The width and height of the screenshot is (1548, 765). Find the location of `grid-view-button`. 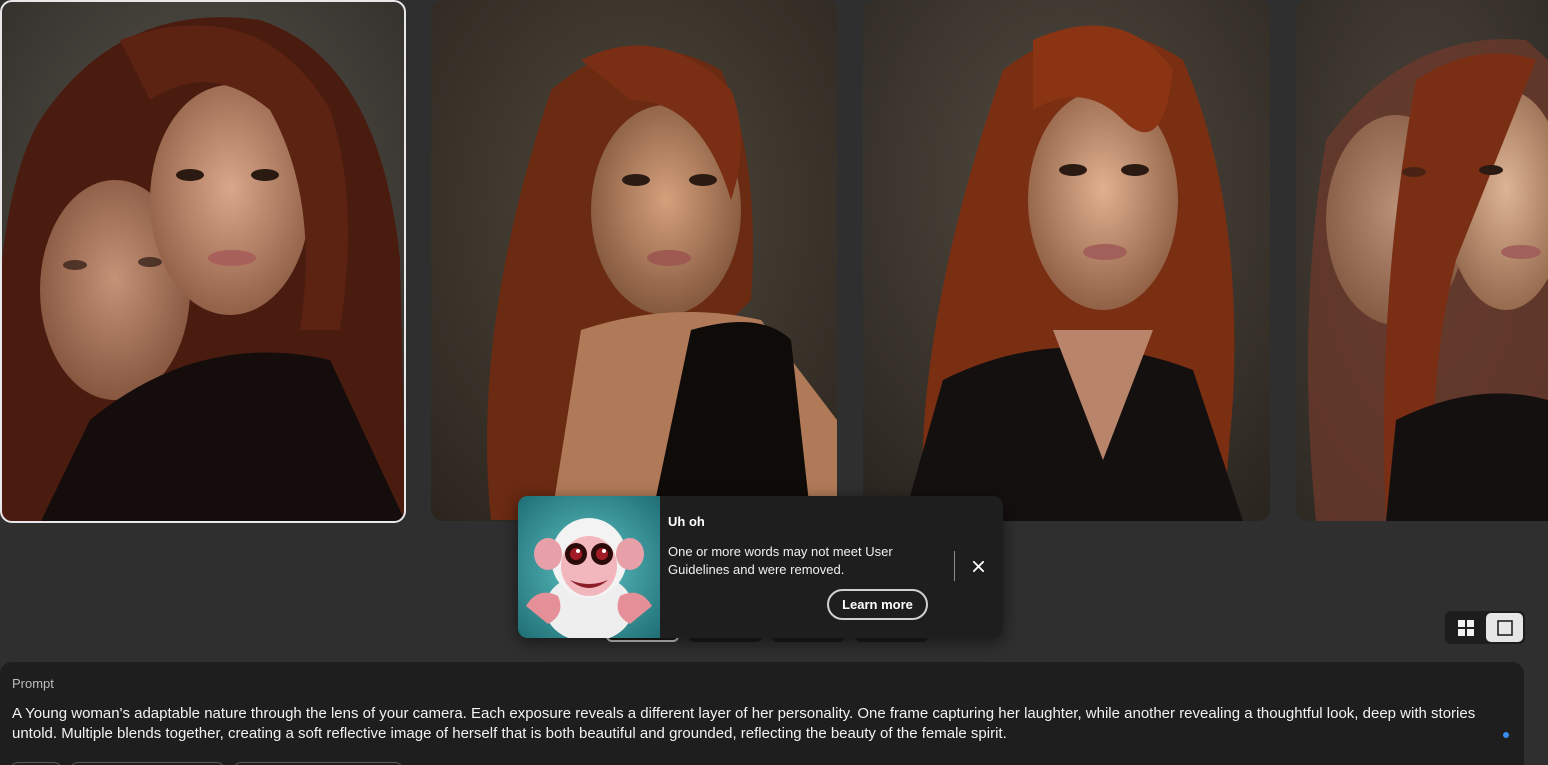

grid-view-button is located at coordinates (1465, 627).